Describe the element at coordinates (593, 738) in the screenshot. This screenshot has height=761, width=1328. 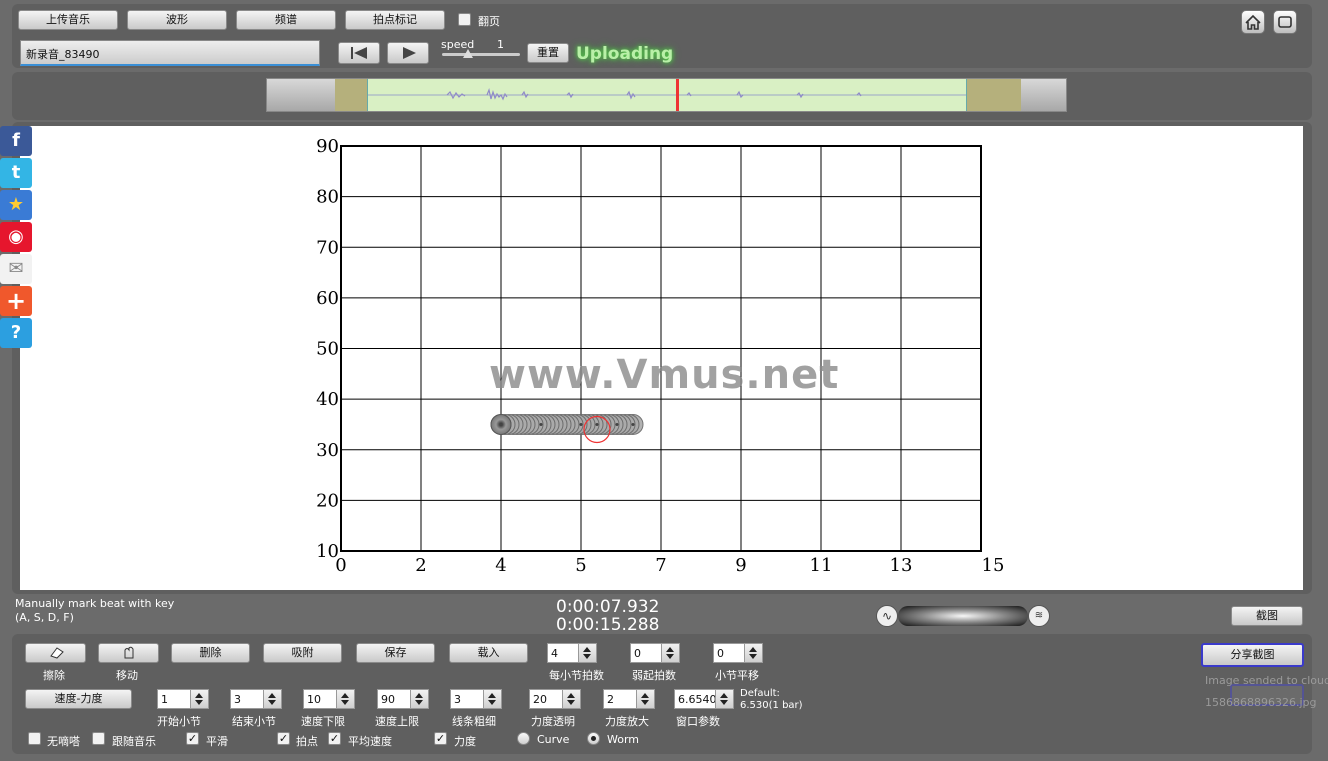
I see `worm-radio` at that location.